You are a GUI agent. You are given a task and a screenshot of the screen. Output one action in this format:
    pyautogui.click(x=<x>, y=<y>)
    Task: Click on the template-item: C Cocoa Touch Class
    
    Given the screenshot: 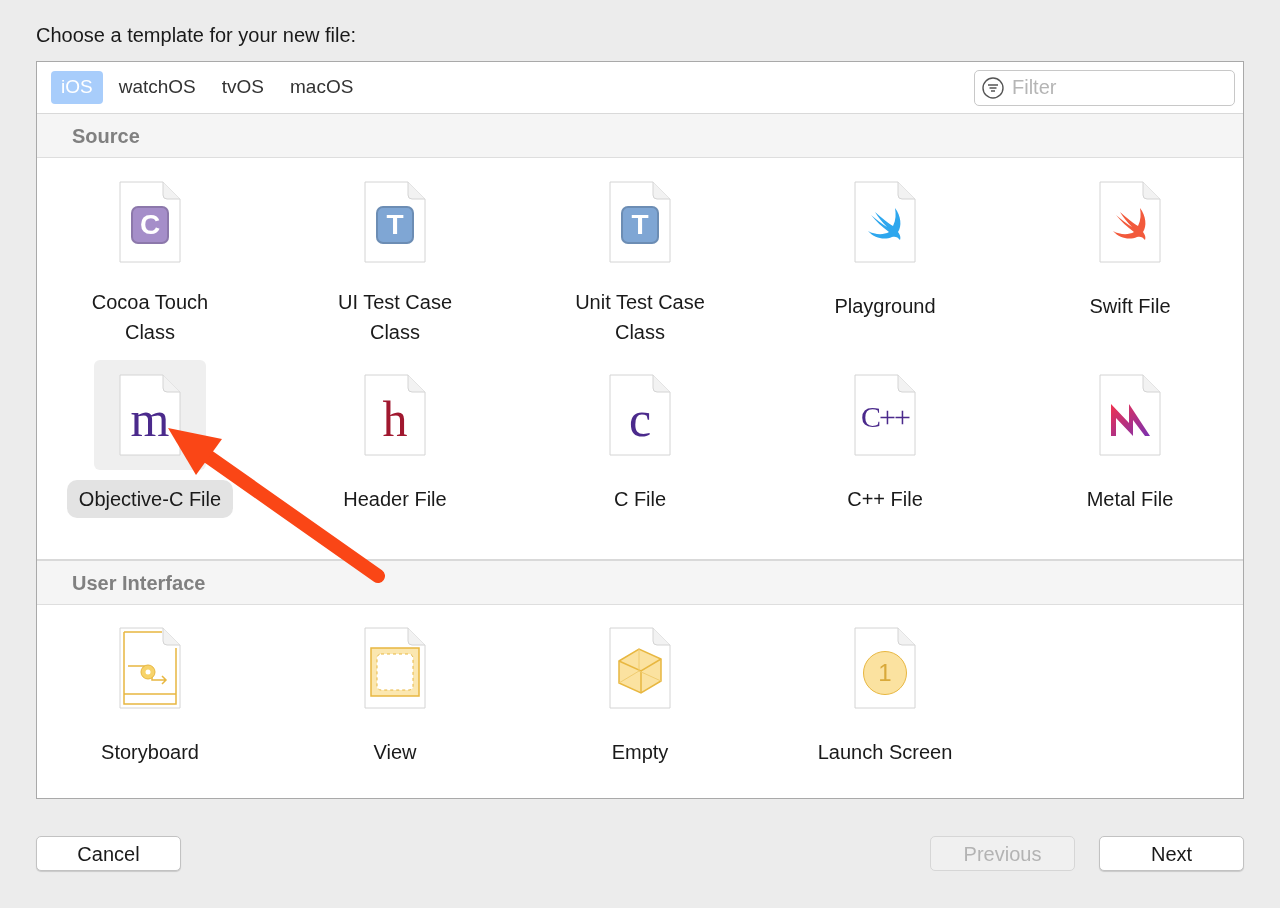 What is the action you would take?
    pyautogui.click(x=150, y=257)
    